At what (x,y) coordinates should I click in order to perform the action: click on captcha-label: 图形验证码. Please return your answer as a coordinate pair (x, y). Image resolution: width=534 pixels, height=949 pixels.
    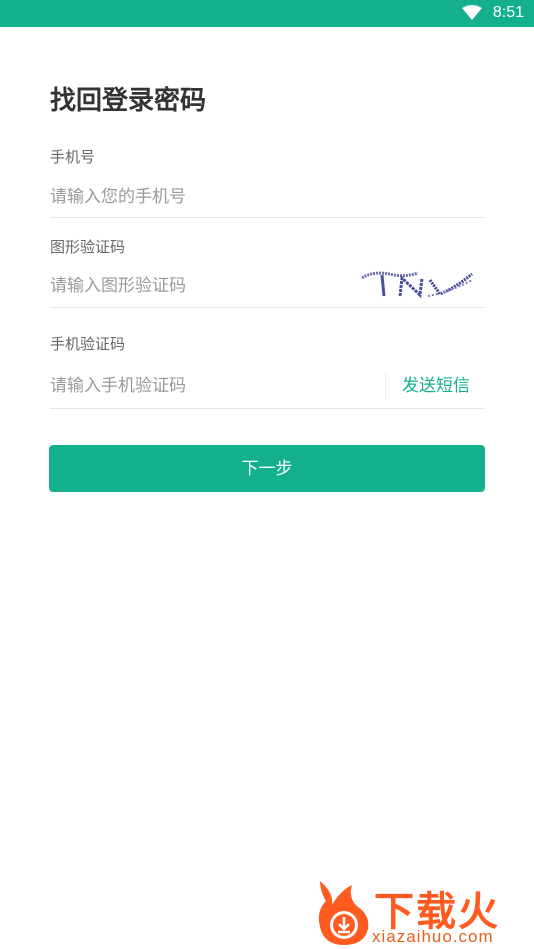
    Looking at the image, I should click on (88, 247).